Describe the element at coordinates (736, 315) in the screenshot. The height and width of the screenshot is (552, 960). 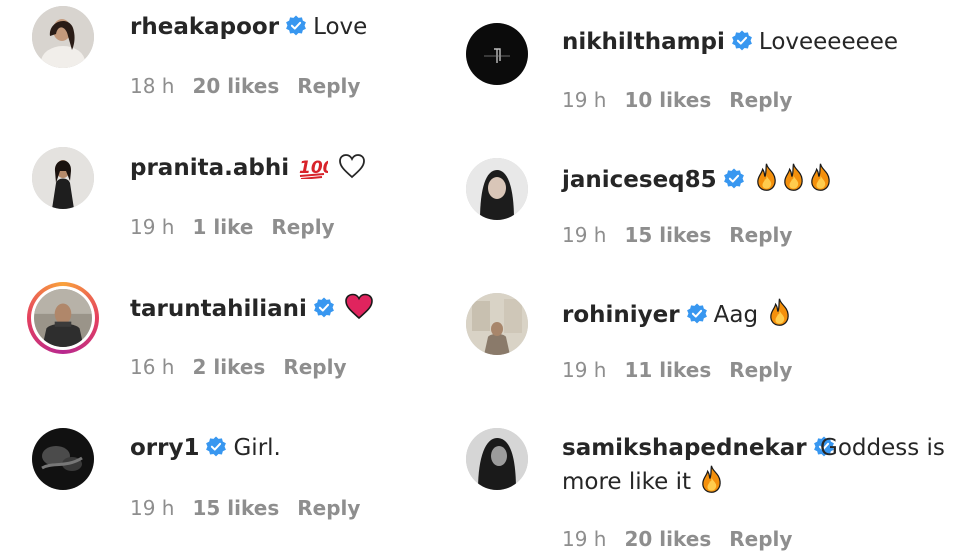
I see `comment-text: Aag` at that location.